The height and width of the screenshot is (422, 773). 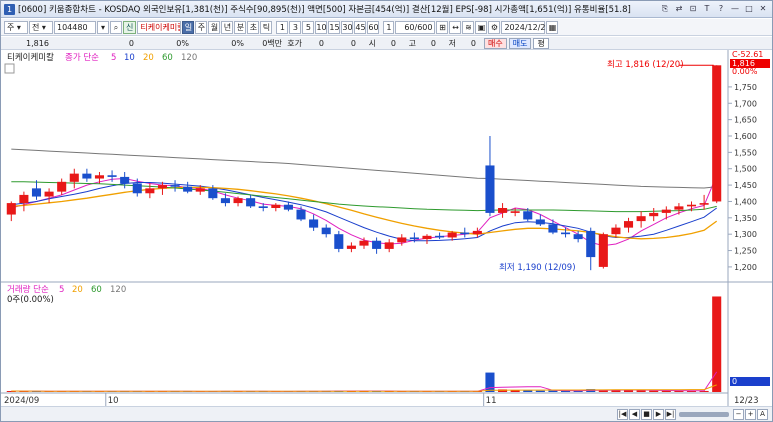 What do you see at coordinates (721, 9) in the screenshot?
I see `window-control-4-icon: ?` at bounding box center [721, 9].